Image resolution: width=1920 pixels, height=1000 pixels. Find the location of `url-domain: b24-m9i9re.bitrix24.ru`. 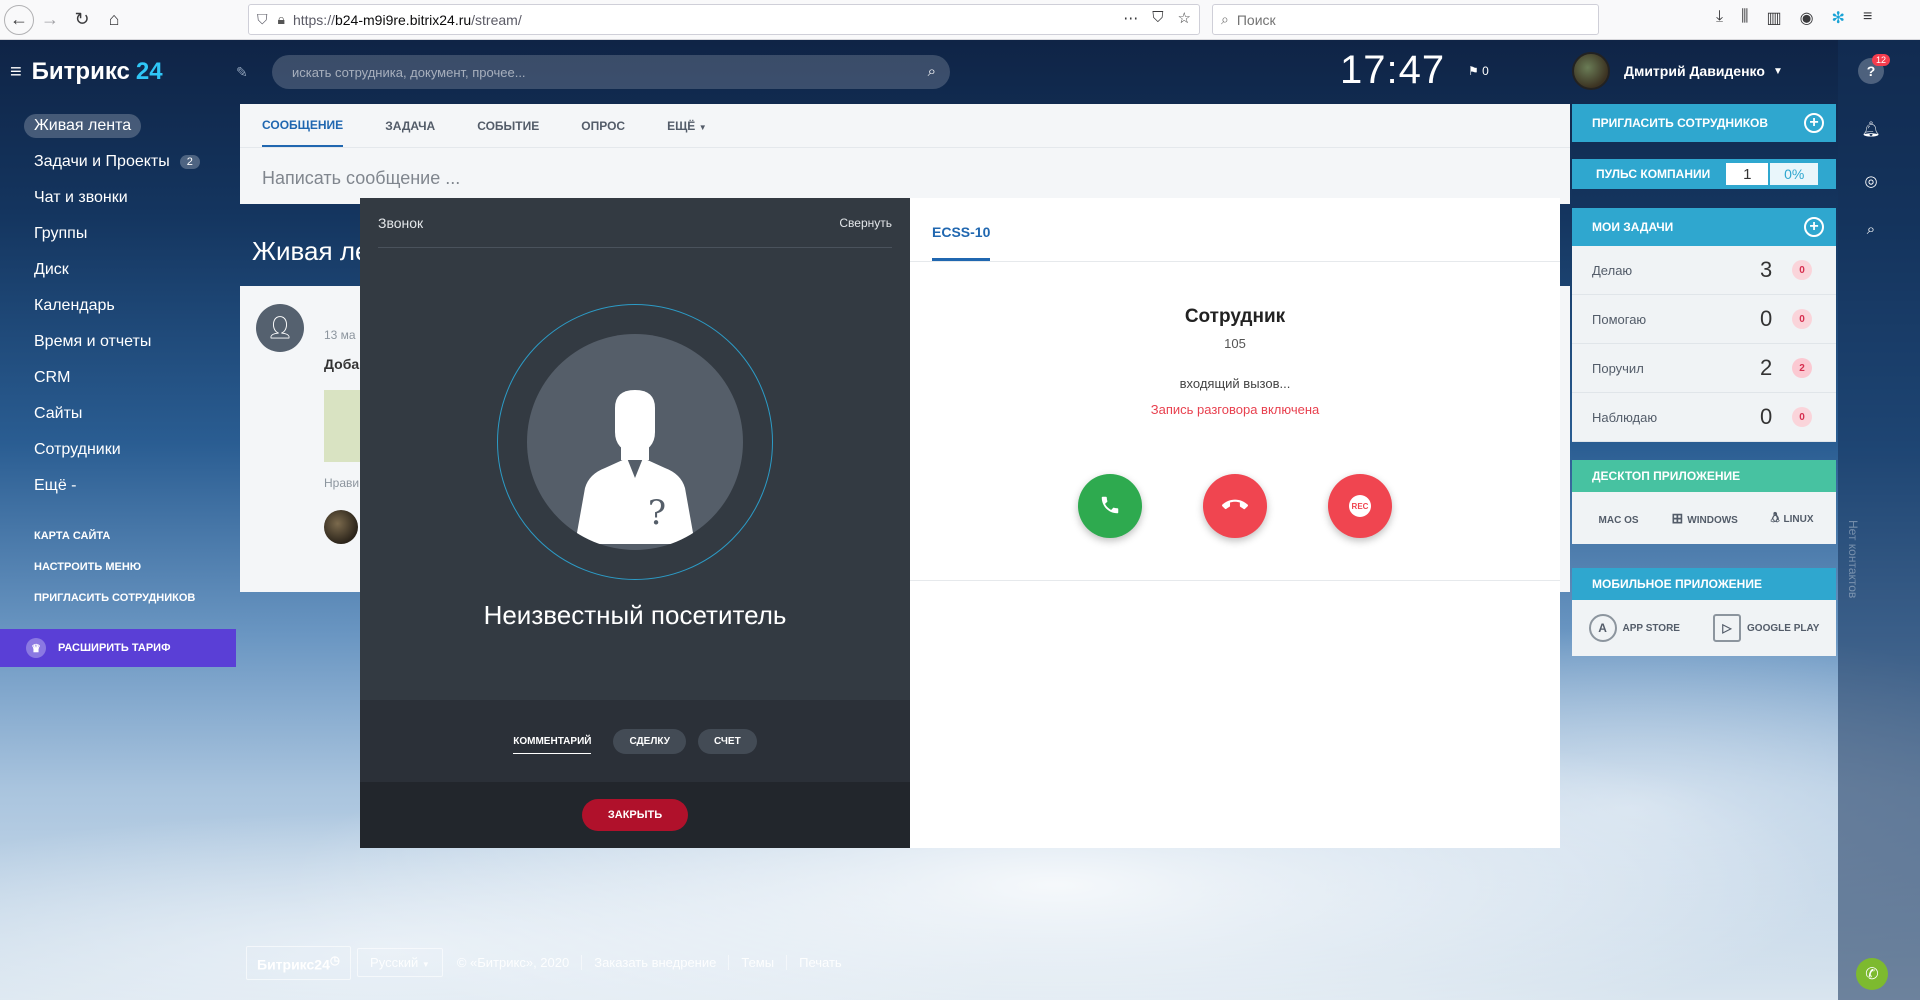

url-domain: b24-m9i9re.bitrix24.ru is located at coordinates (403, 19).